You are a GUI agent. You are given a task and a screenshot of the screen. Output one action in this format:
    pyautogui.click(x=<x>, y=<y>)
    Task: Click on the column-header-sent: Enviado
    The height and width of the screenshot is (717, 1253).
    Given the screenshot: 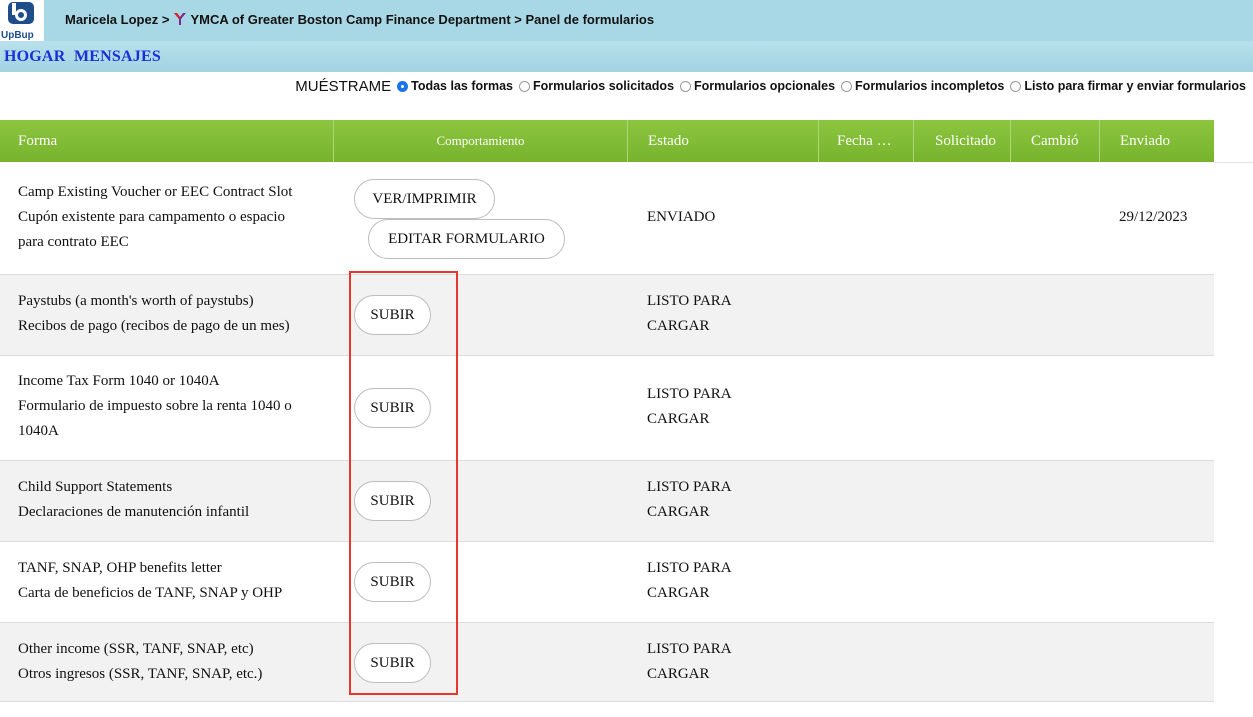 What is the action you would take?
    pyautogui.click(x=1157, y=141)
    